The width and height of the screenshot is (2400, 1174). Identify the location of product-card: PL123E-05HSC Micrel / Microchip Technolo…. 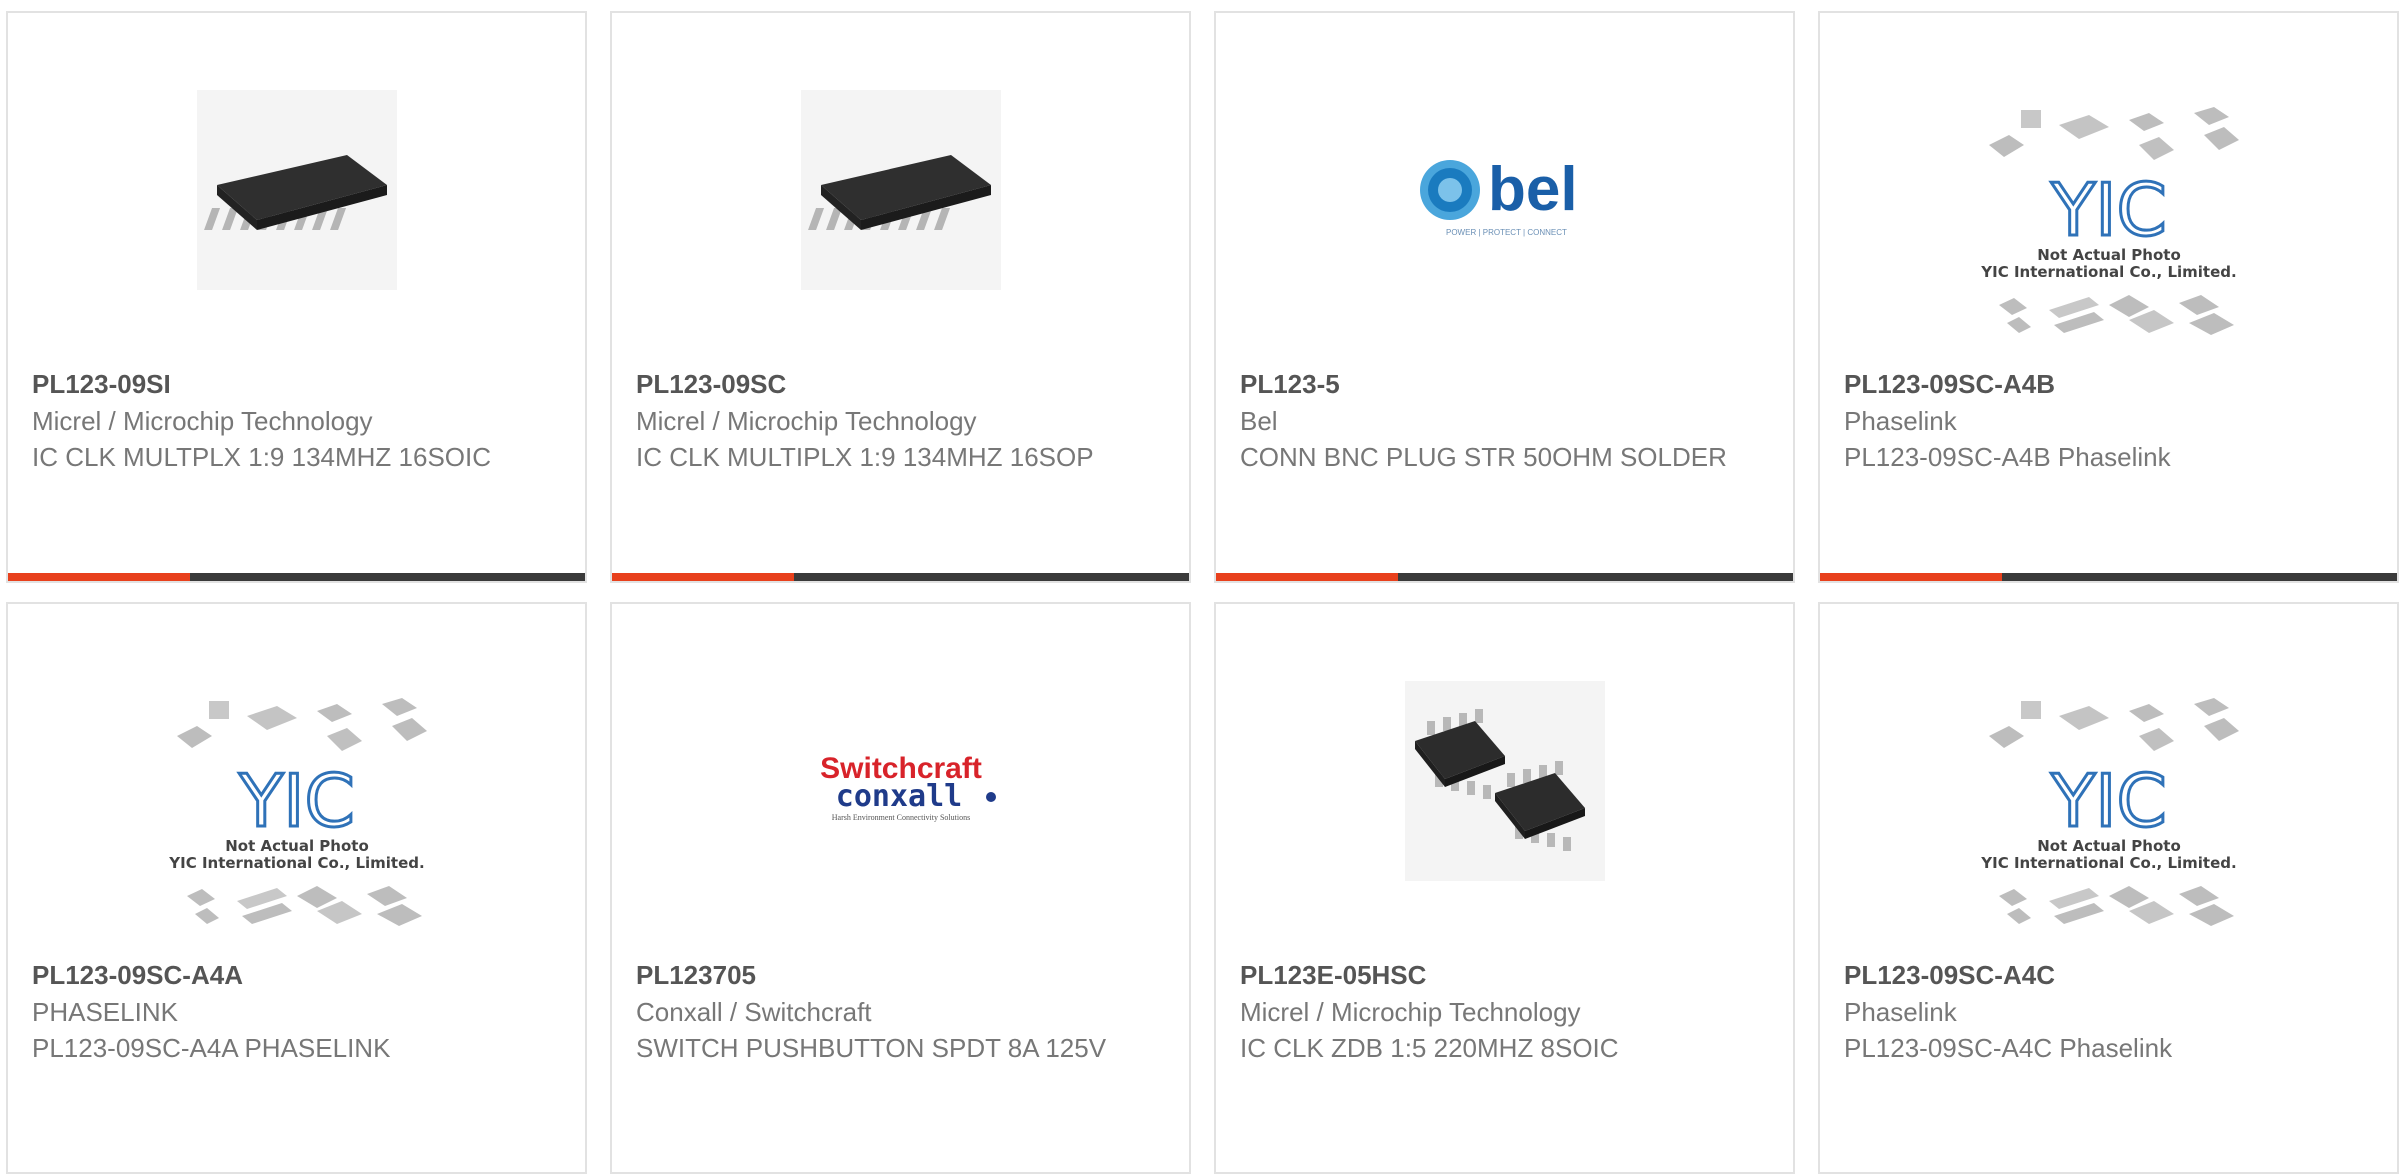
(1504, 888).